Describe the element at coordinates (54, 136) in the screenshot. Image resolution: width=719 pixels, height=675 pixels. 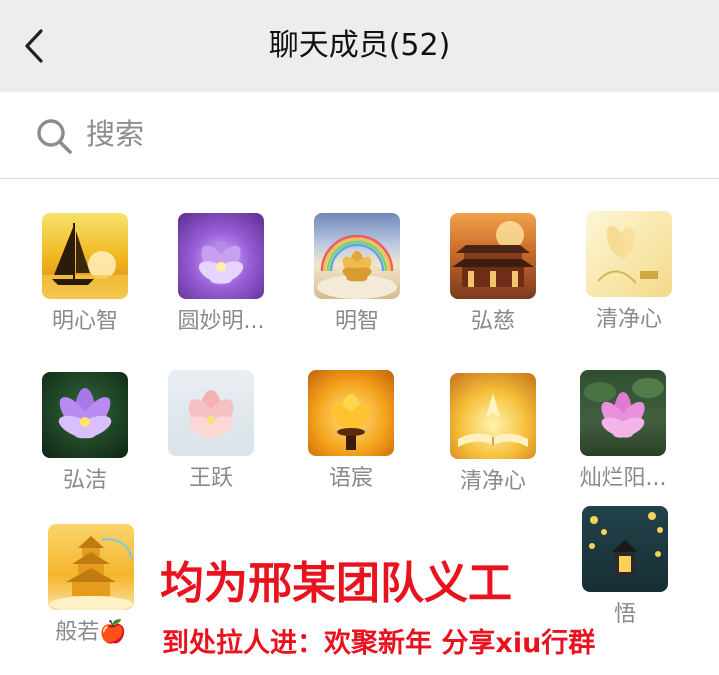
I see `search-icon` at that location.